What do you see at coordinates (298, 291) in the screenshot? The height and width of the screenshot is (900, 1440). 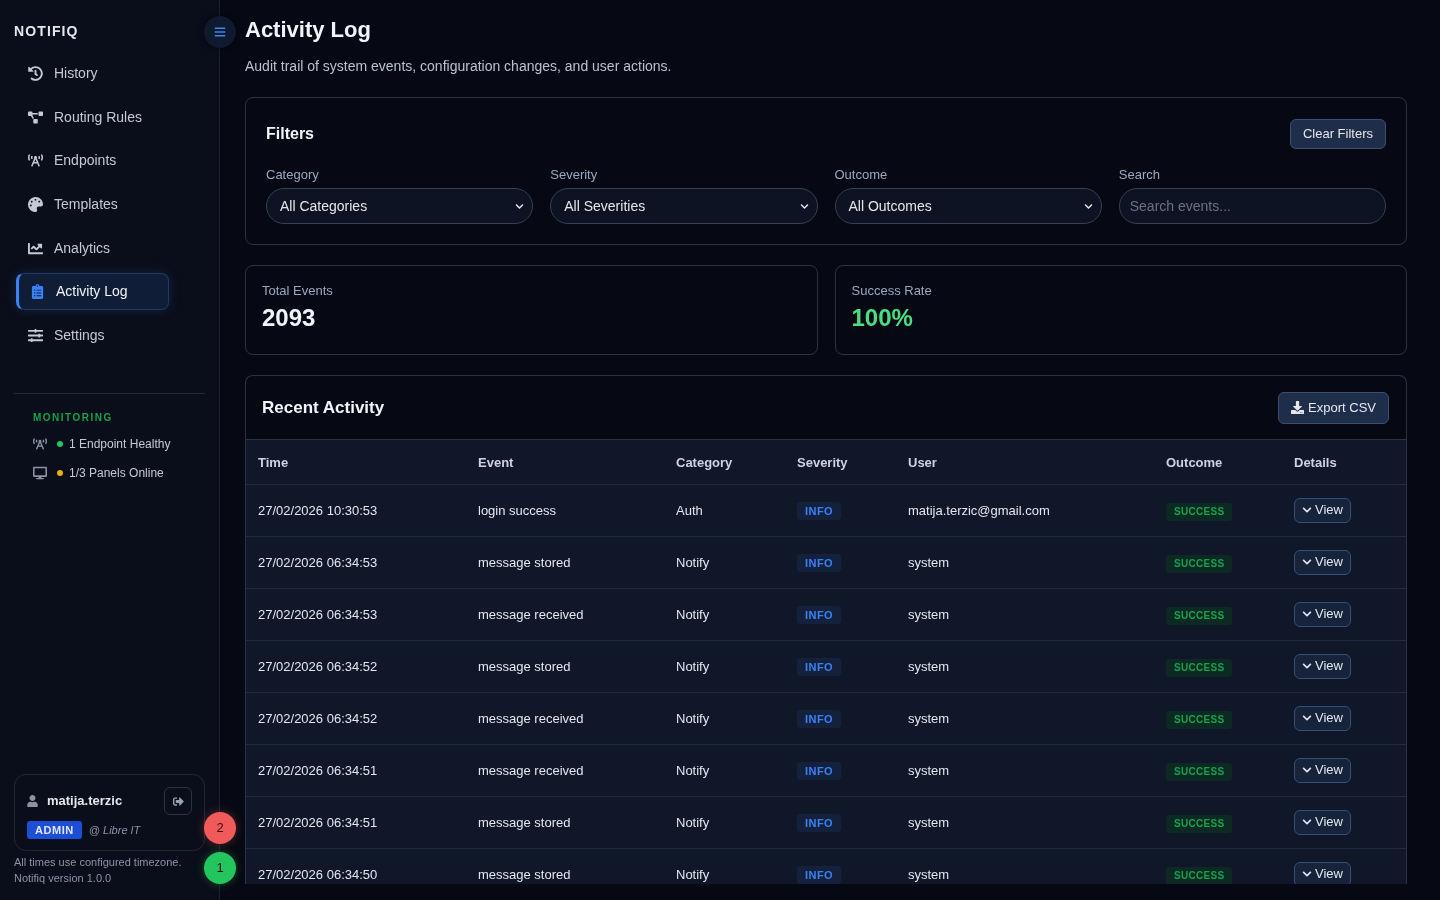 I see `stat-label: Total Events` at bounding box center [298, 291].